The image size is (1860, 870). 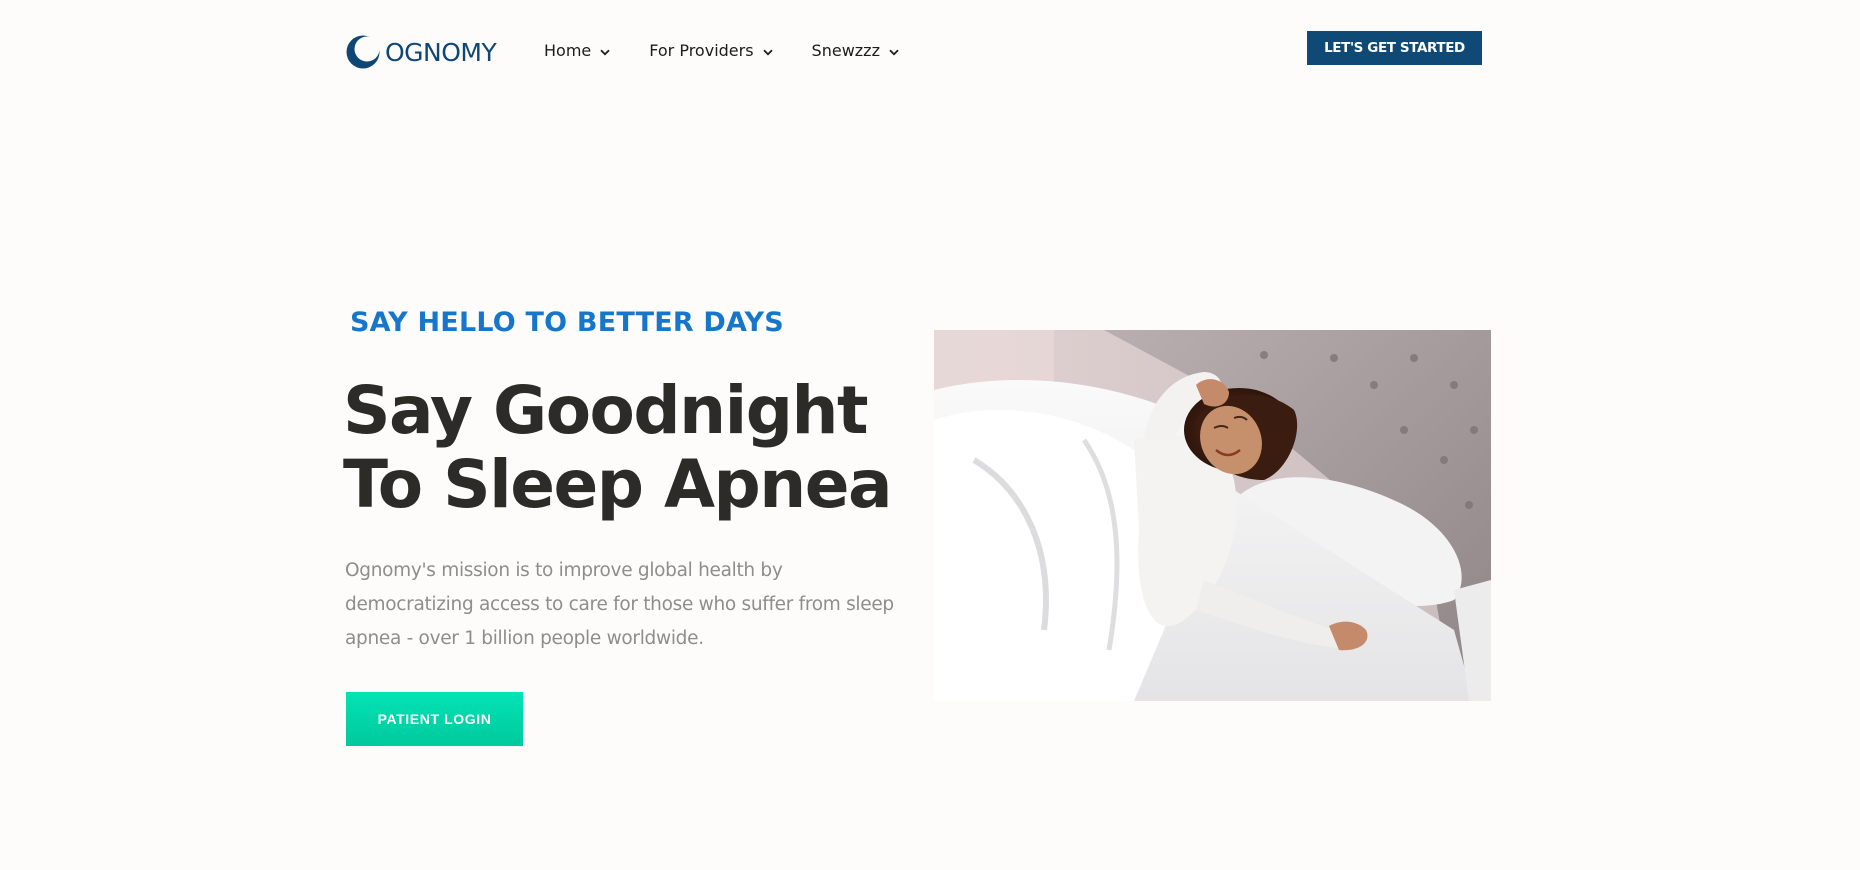 I want to click on hero-headline: Say Goodnight To Sleep Apnea, so click(x=618, y=447).